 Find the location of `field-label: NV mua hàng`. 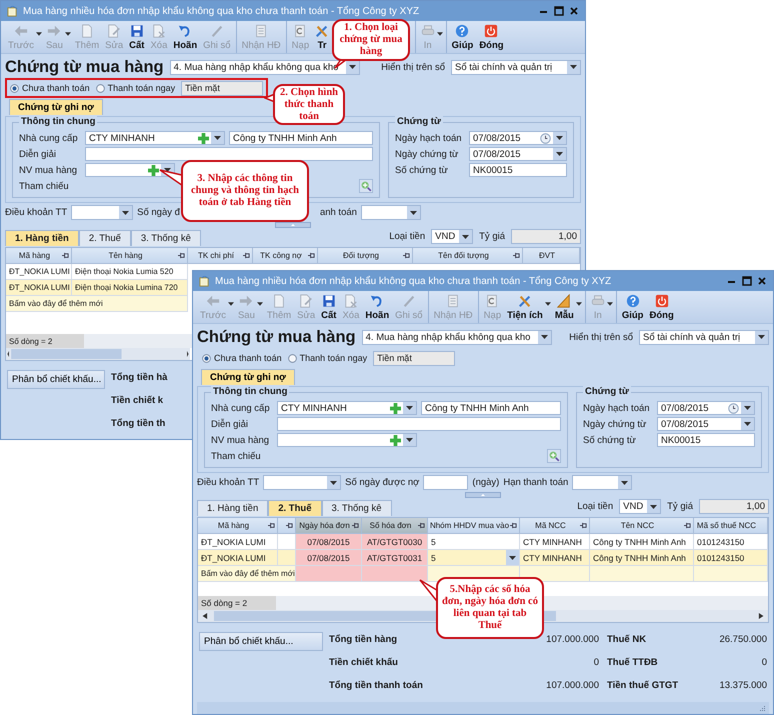

field-label: NV mua hàng is located at coordinates (48, 170).